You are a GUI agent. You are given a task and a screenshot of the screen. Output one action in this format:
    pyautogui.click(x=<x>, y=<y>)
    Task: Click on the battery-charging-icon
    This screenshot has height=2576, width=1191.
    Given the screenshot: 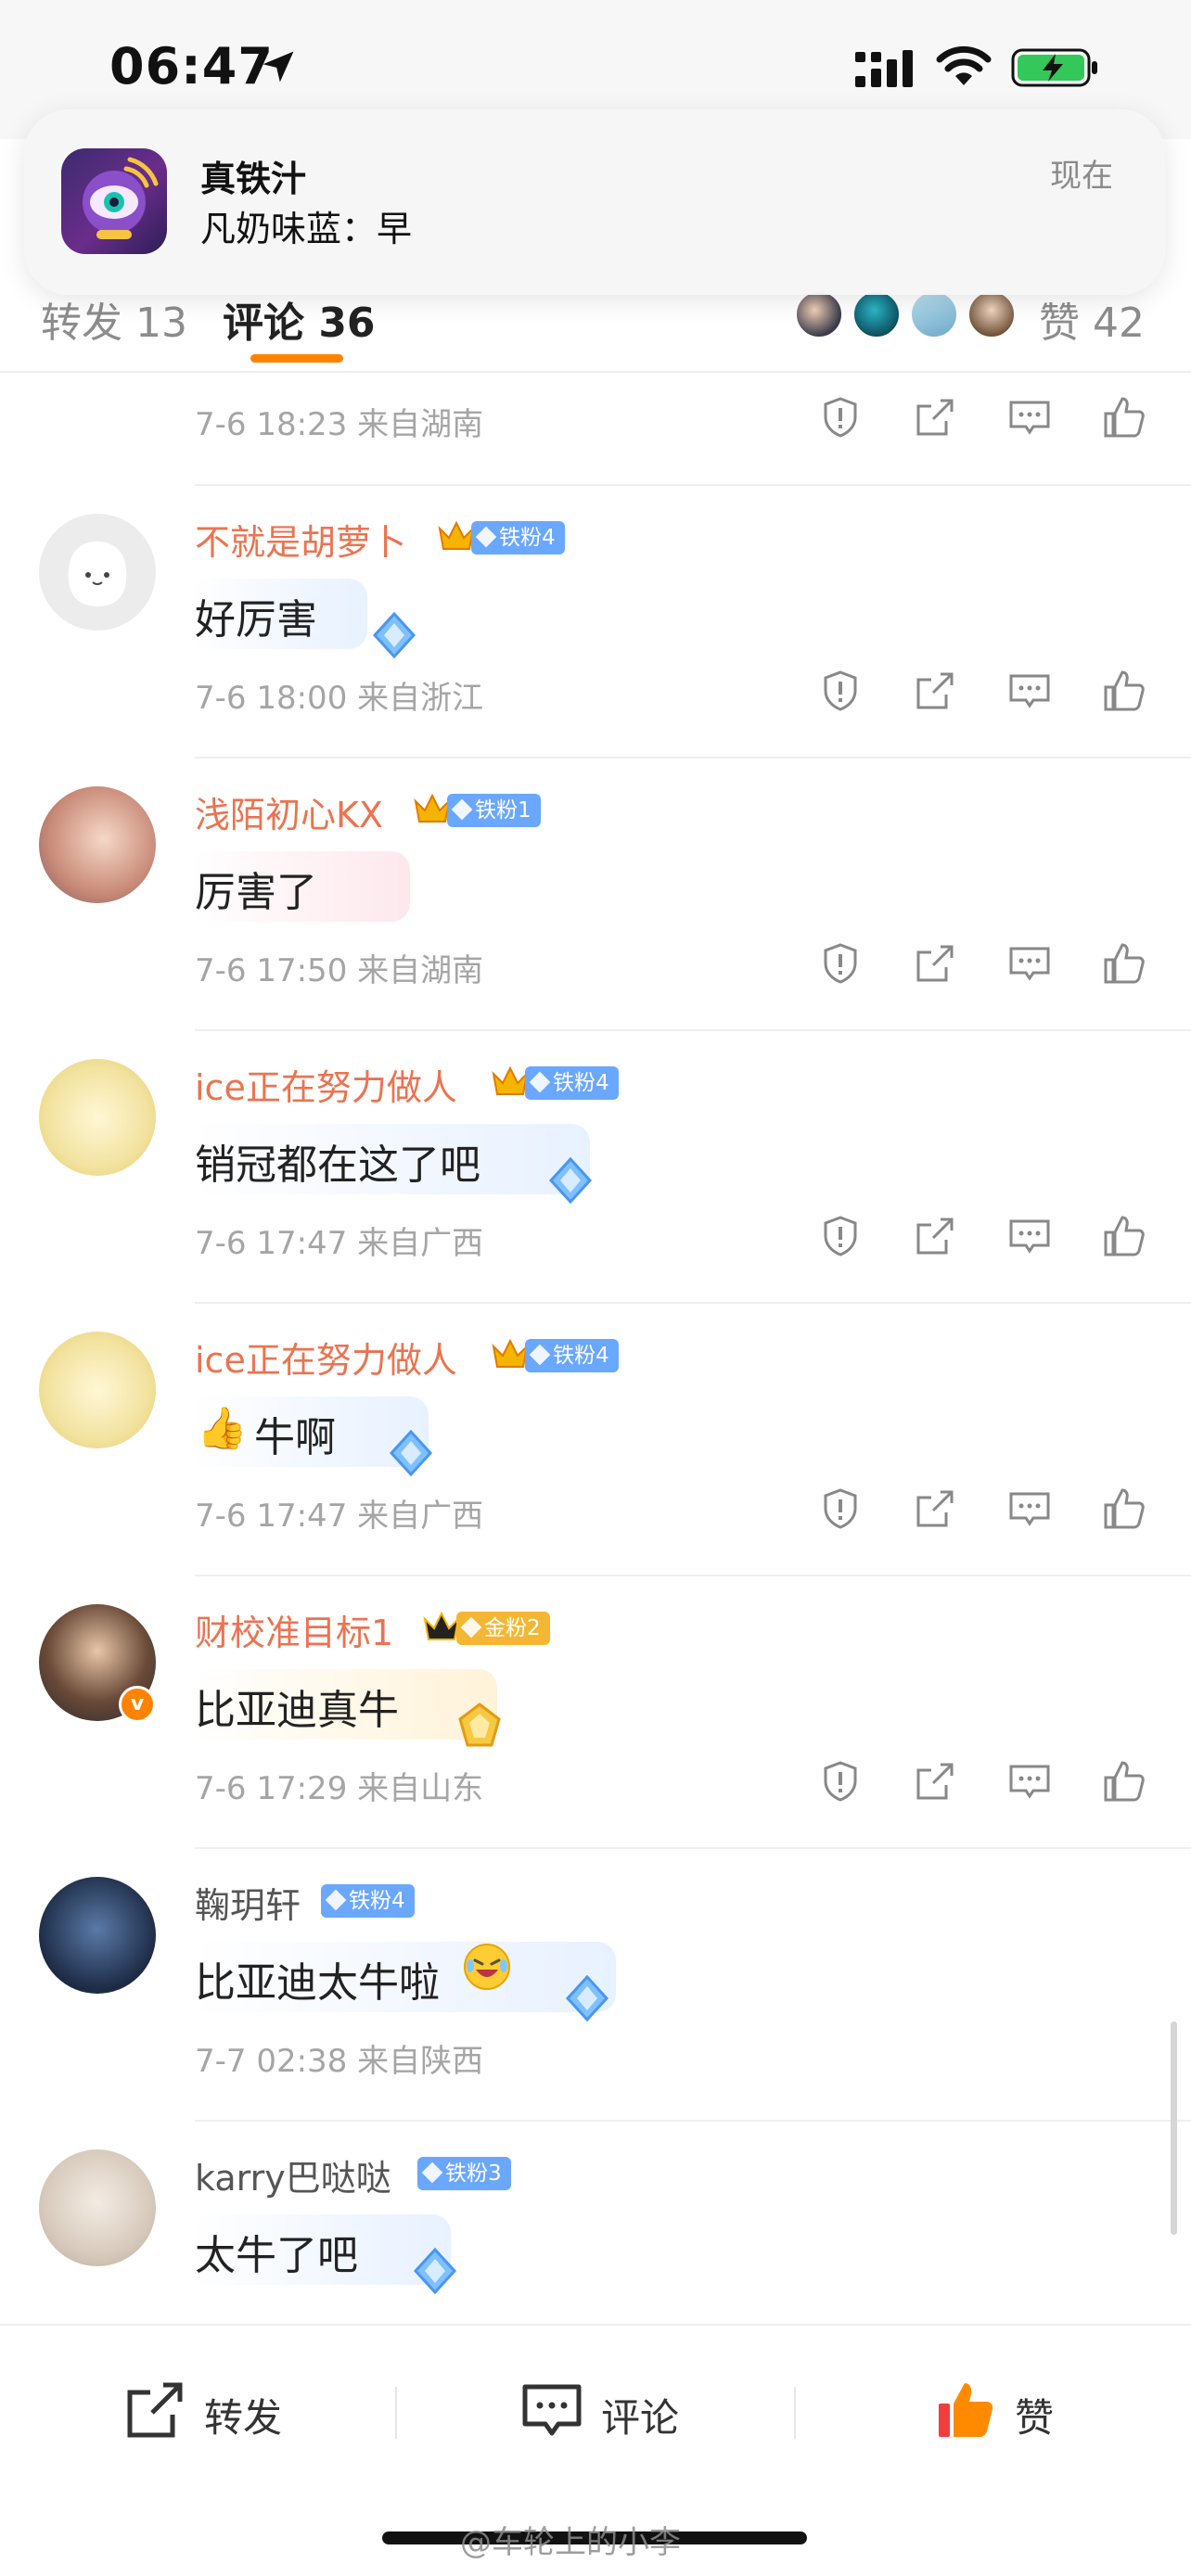 What is the action you would take?
    pyautogui.click(x=1054, y=67)
    